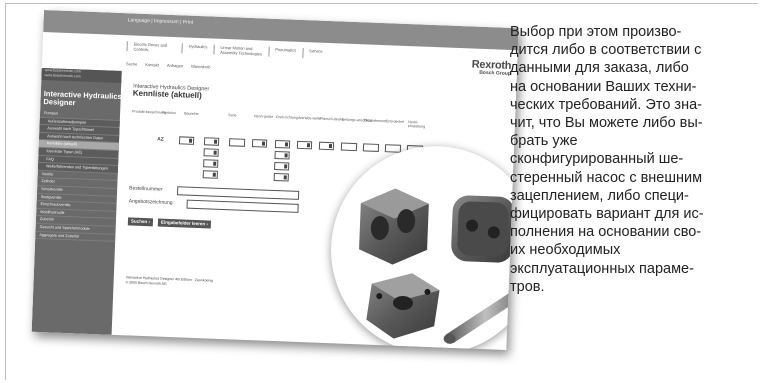 The image size is (768, 383). I want to click on cart-link: Warenkorb, so click(201, 67).